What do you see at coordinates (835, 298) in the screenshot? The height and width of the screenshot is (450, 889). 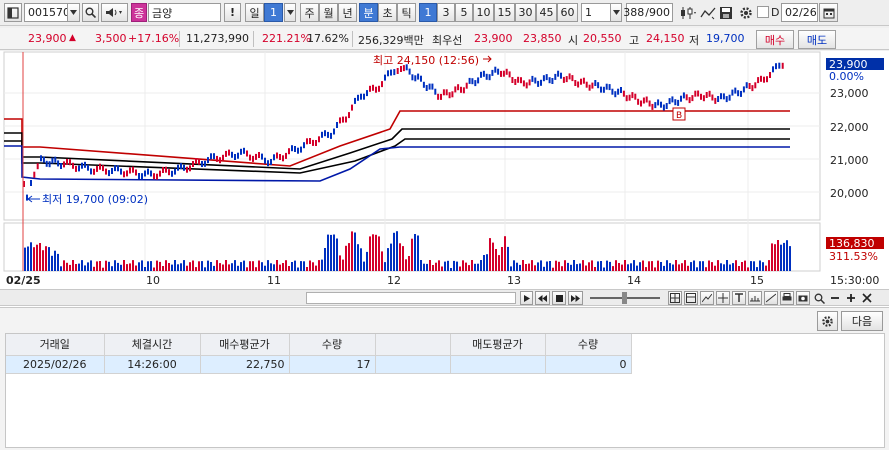 I see `zoom-out-button` at bounding box center [835, 298].